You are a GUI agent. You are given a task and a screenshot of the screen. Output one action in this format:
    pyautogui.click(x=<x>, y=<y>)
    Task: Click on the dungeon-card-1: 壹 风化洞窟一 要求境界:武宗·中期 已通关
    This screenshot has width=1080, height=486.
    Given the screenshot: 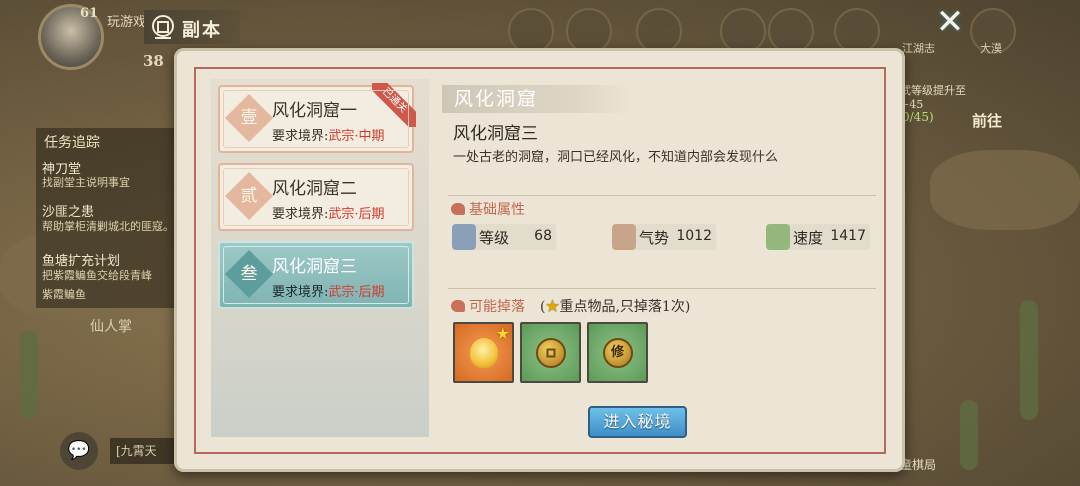 What is the action you would take?
    pyautogui.click(x=317, y=118)
    